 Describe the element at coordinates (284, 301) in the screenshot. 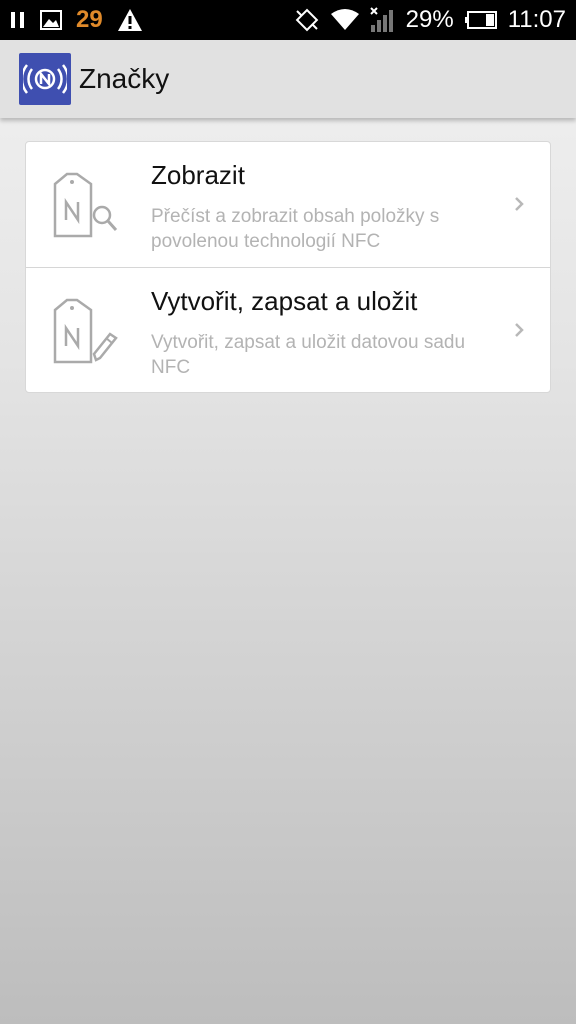

I see `menu-item-title: Vytvořit, zapsat a uložit` at that location.